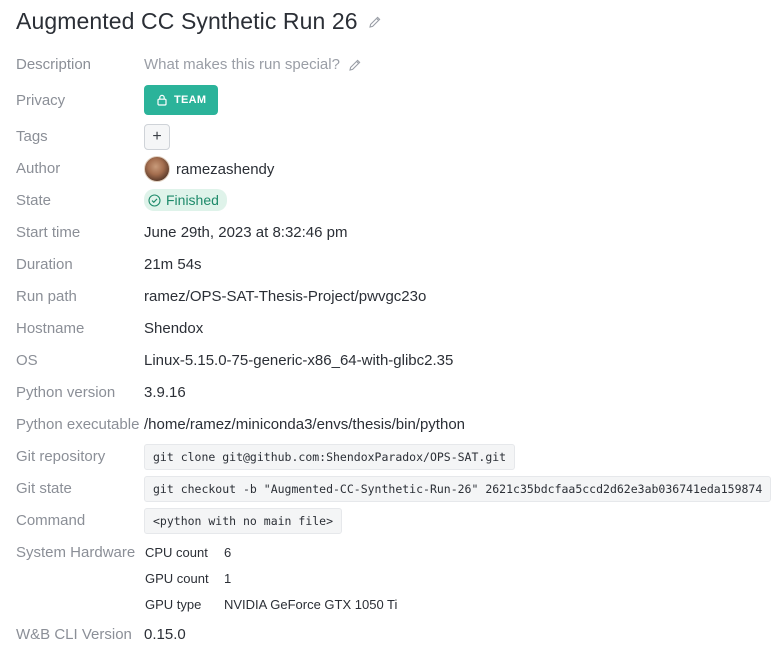 The width and height of the screenshot is (773, 661). What do you see at coordinates (173, 264) in the screenshot?
I see `duration-value: 21m 54s` at bounding box center [173, 264].